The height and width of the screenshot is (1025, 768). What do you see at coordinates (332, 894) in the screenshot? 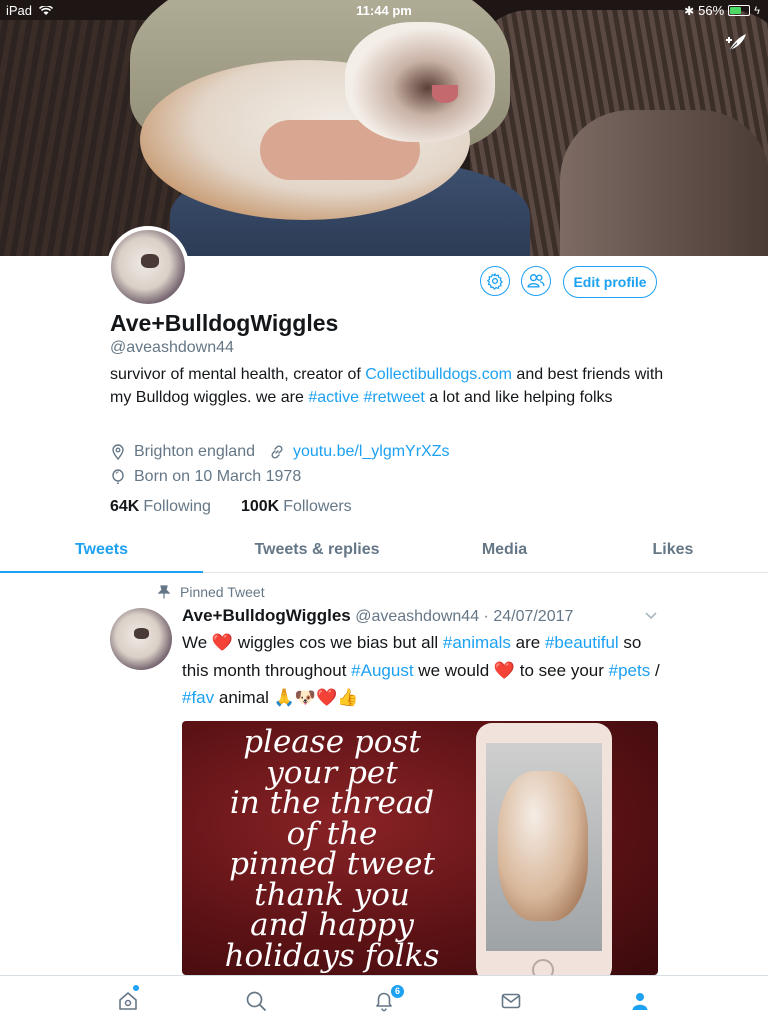
I see `media-caption-line: thank you` at bounding box center [332, 894].